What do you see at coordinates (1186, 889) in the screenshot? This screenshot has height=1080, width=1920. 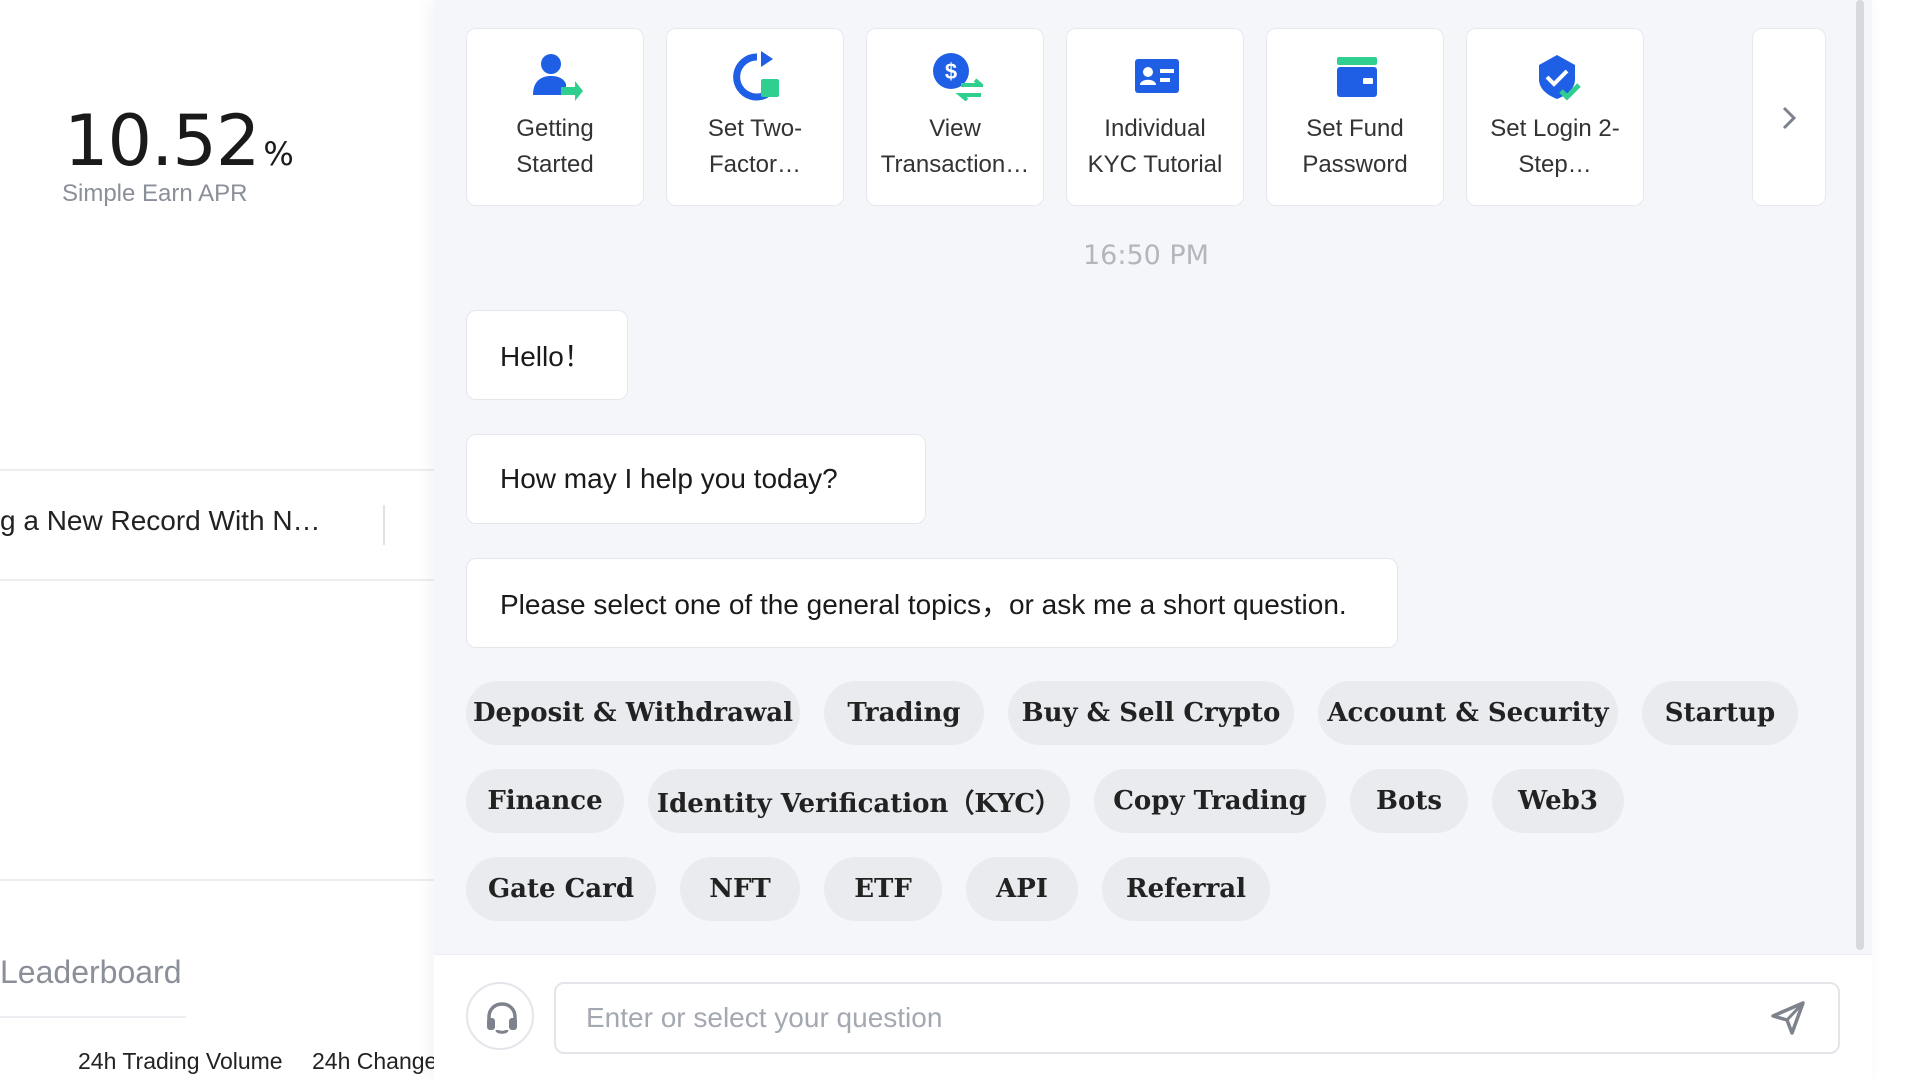 I see `topic-chip-referral: Referral` at bounding box center [1186, 889].